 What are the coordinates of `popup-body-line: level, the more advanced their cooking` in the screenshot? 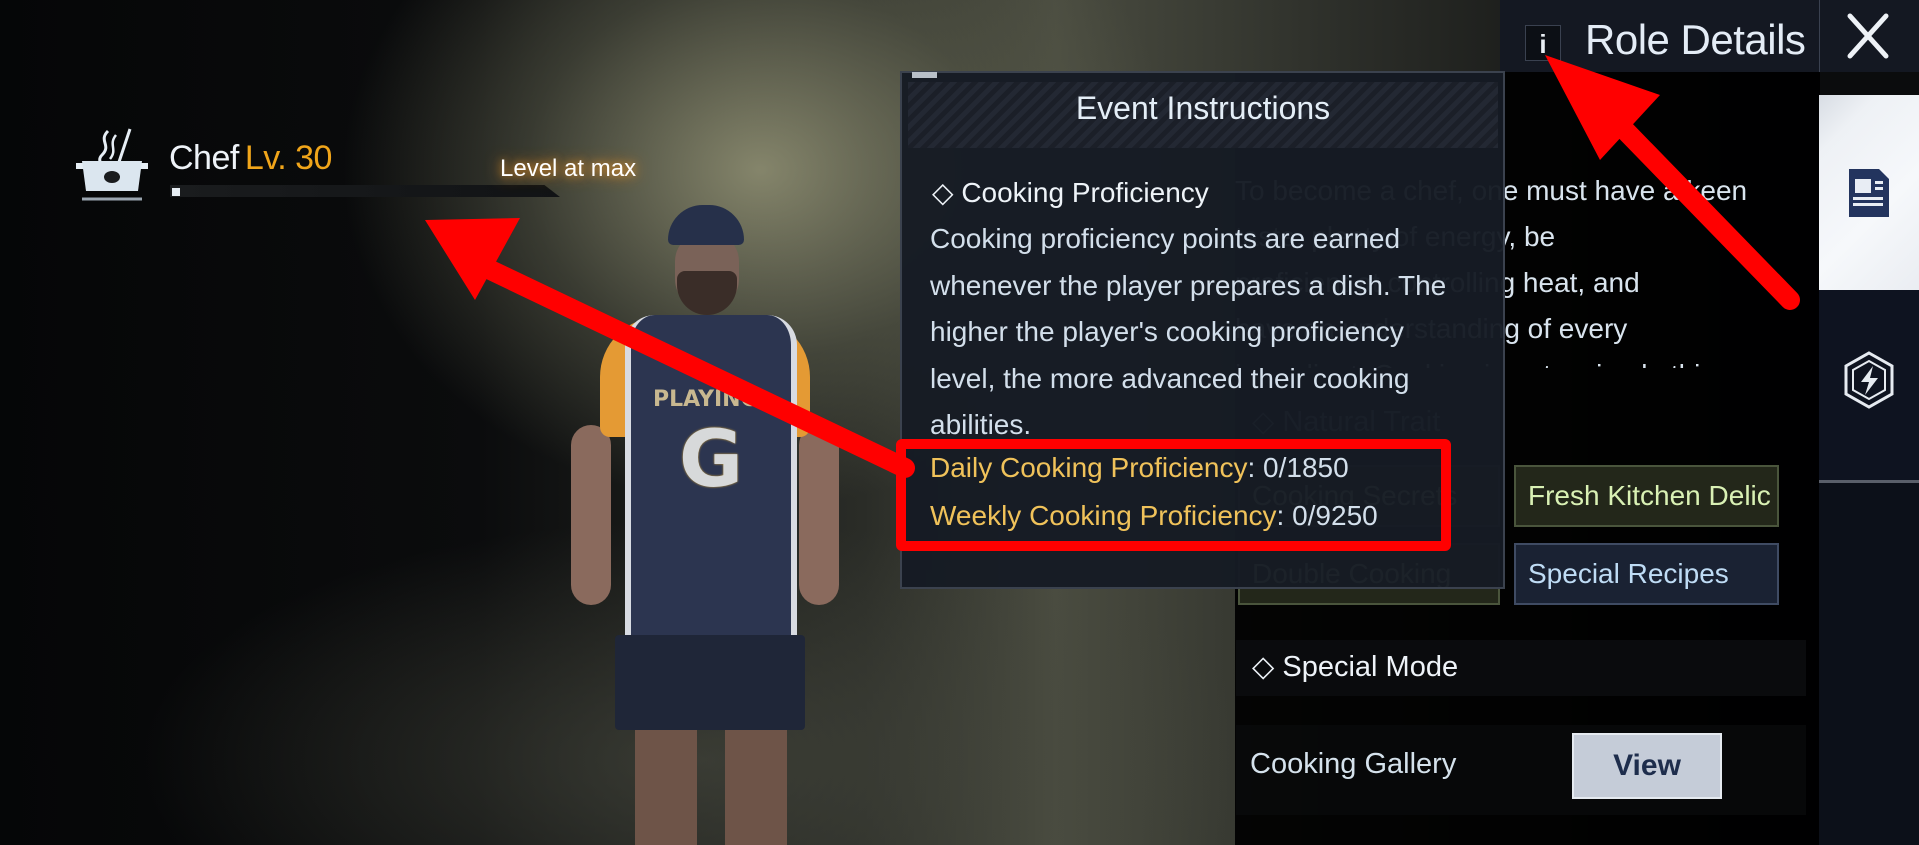 It's located at (1170, 378).